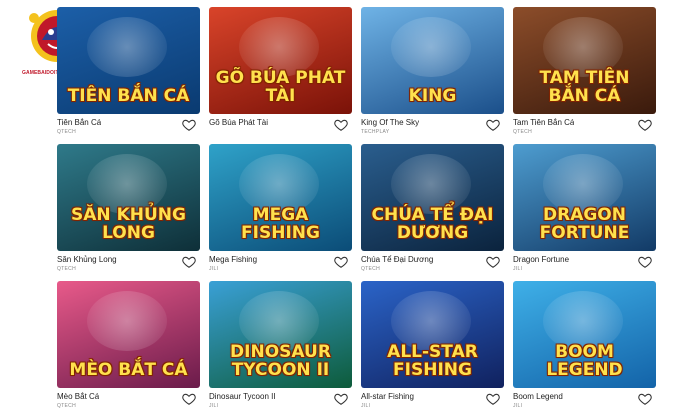 The height and width of the screenshot is (420, 700). Describe the element at coordinates (584, 361) in the screenshot. I see `game-title-artwork: Boom Legend` at that location.